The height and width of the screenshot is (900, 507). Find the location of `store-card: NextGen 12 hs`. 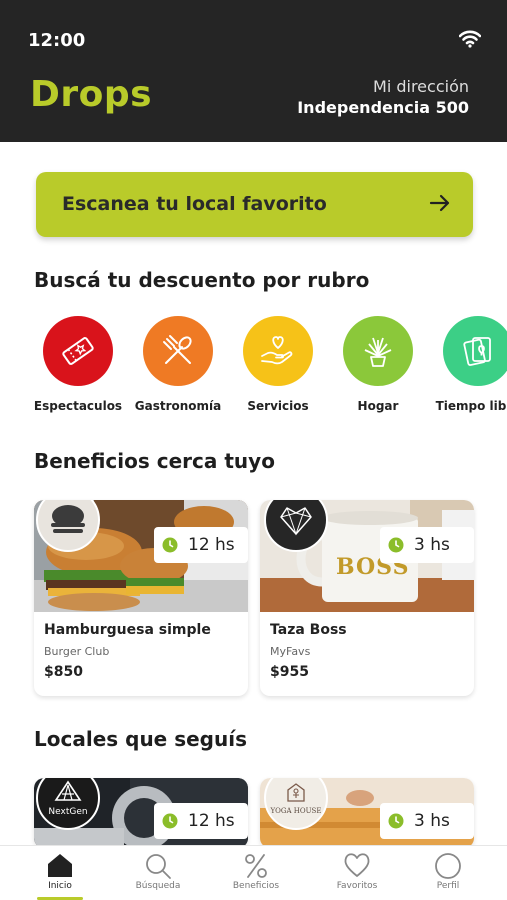

store-card: NextGen 12 hs is located at coordinates (141, 813).